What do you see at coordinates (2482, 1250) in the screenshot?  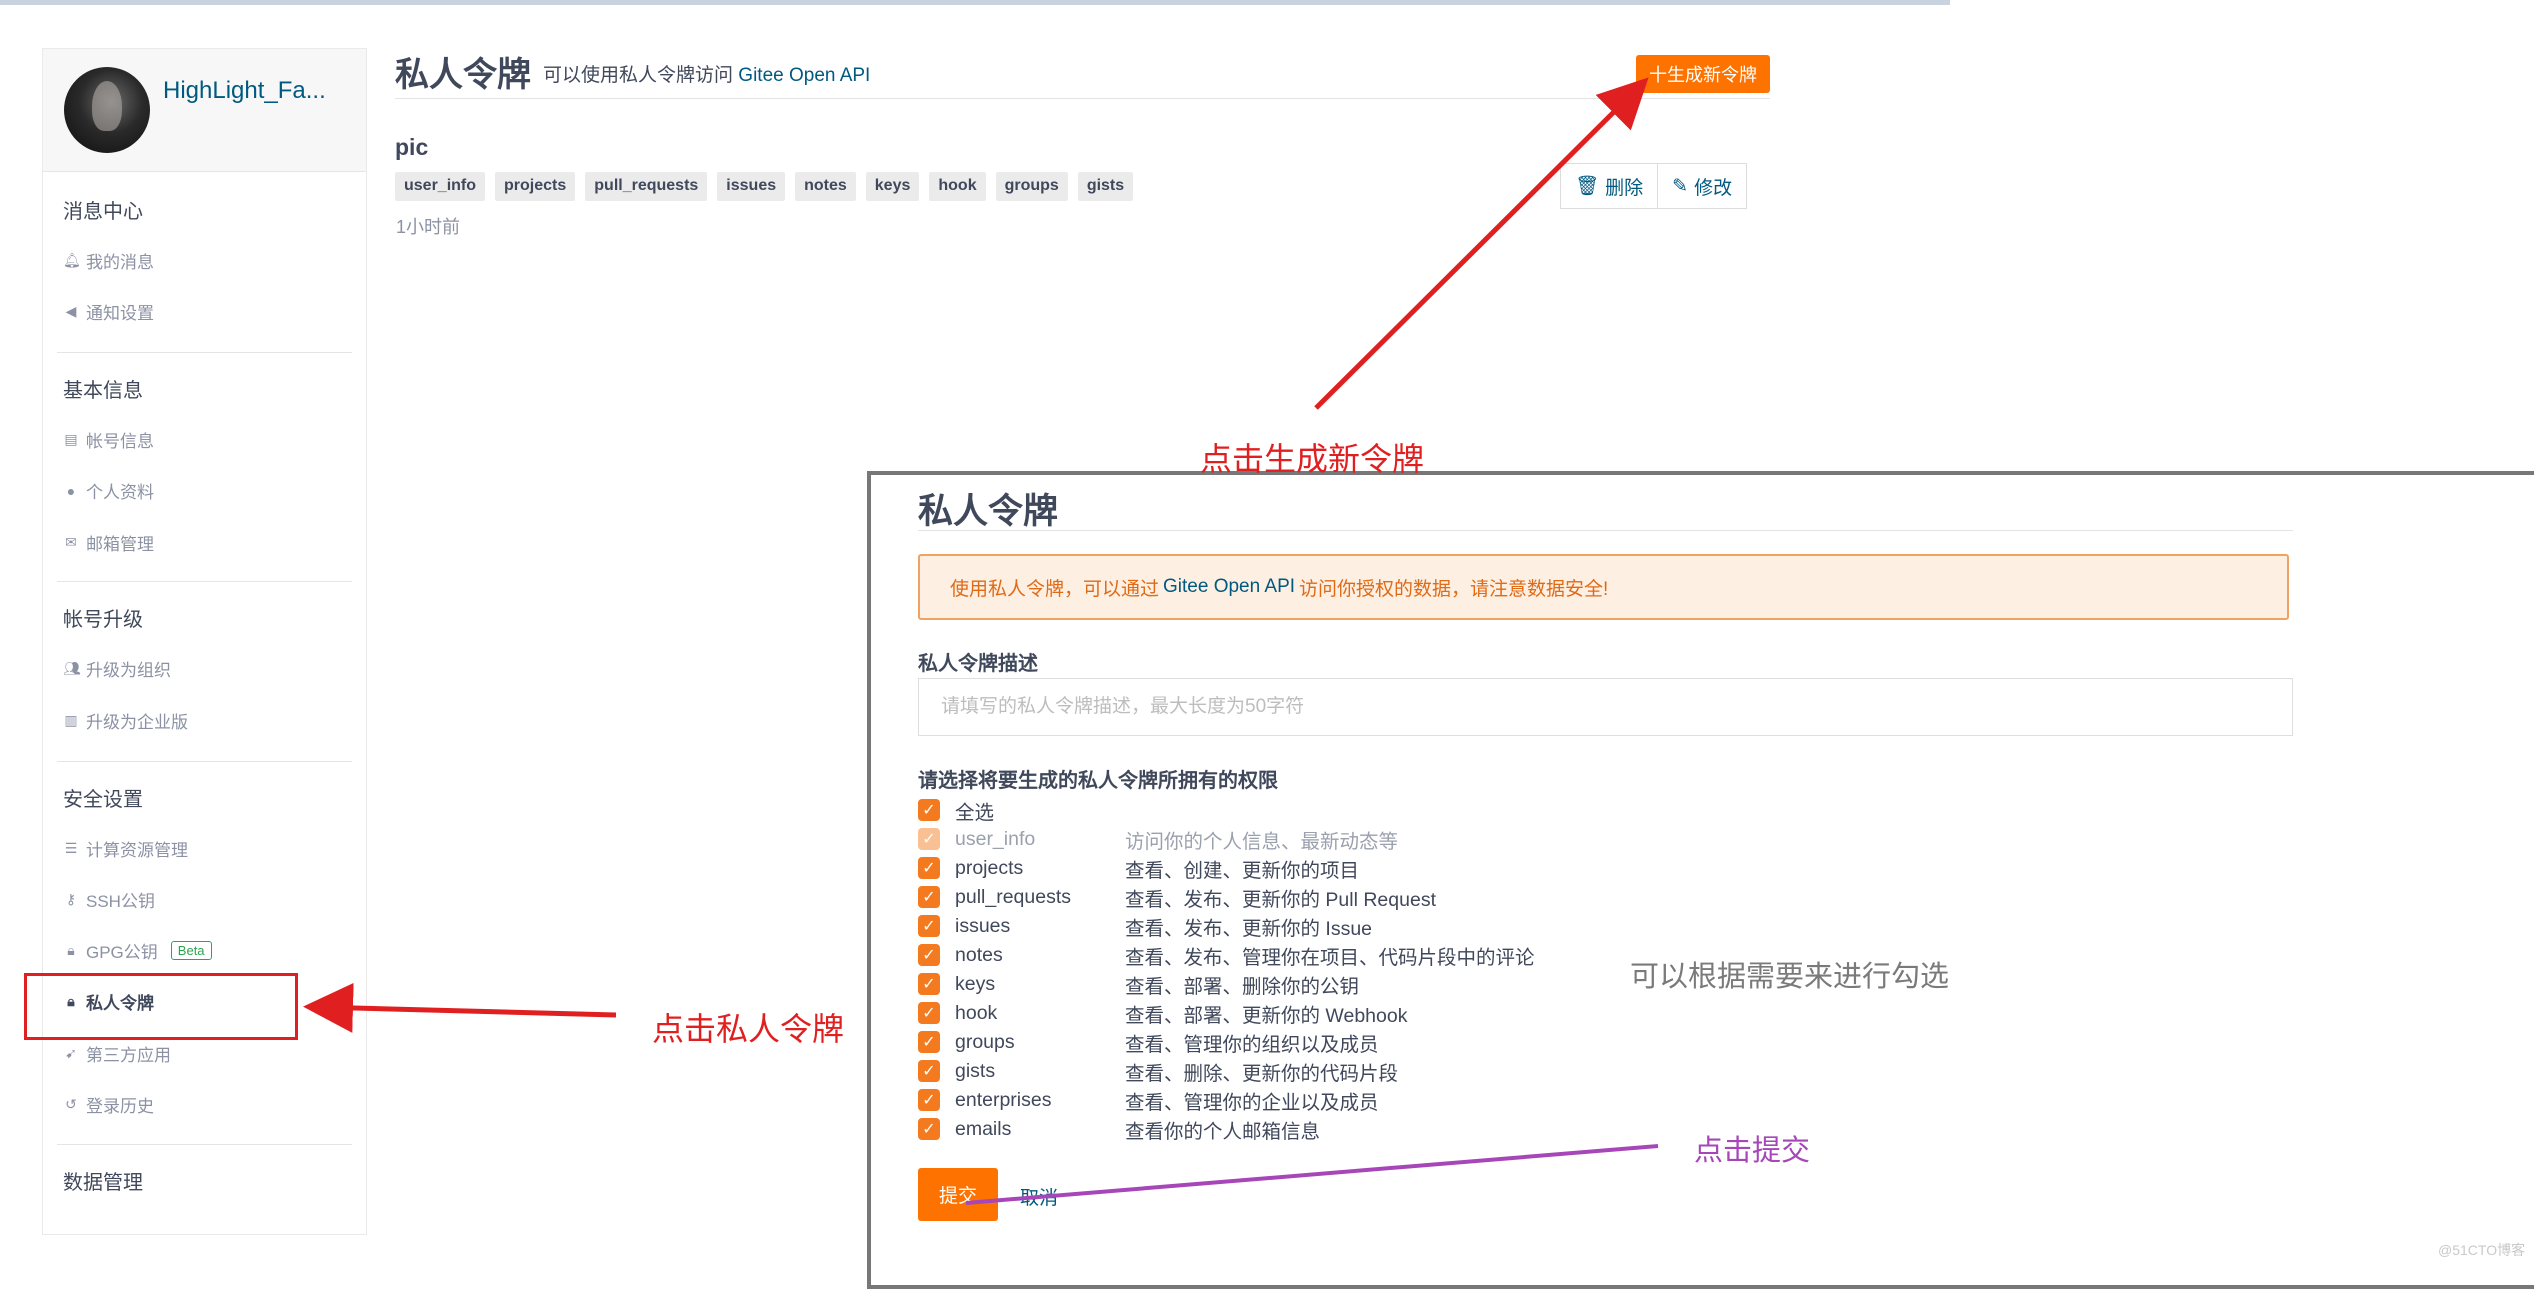 I see `watermark: @51CTO博客` at bounding box center [2482, 1250].